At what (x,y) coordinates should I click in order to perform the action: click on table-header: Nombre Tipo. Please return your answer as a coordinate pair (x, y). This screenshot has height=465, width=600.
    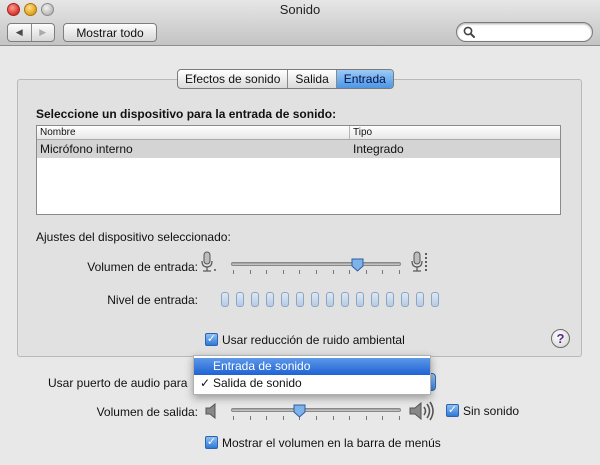
    Looking at the image, I should click on (298, 133).